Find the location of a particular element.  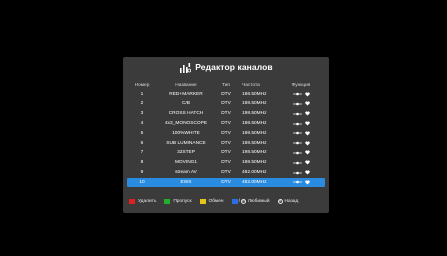

dialog-title: Редактор каналов is located at coordinates (234, 67).